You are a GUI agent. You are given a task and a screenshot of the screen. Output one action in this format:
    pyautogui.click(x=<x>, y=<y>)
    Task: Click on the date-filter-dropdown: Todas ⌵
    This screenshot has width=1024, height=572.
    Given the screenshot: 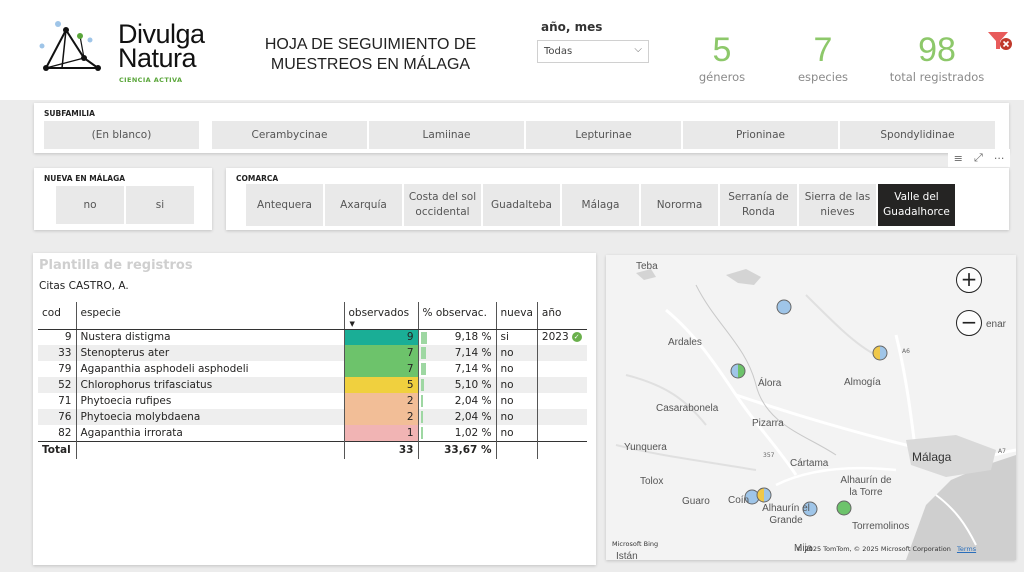 What is the action you would take?
    pyautogui.click(x=593, y=51)
    